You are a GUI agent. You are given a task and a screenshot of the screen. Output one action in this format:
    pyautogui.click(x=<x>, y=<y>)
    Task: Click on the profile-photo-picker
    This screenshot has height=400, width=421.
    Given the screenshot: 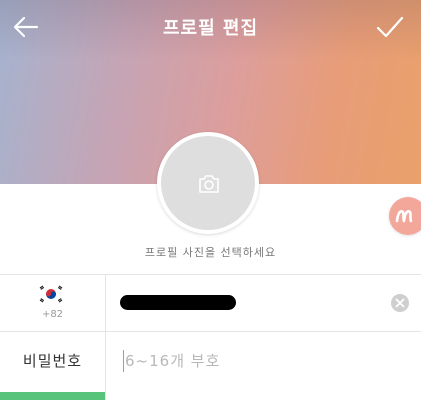 What is the action you would take?
    pyautogui.click(x=208, y=183)
    